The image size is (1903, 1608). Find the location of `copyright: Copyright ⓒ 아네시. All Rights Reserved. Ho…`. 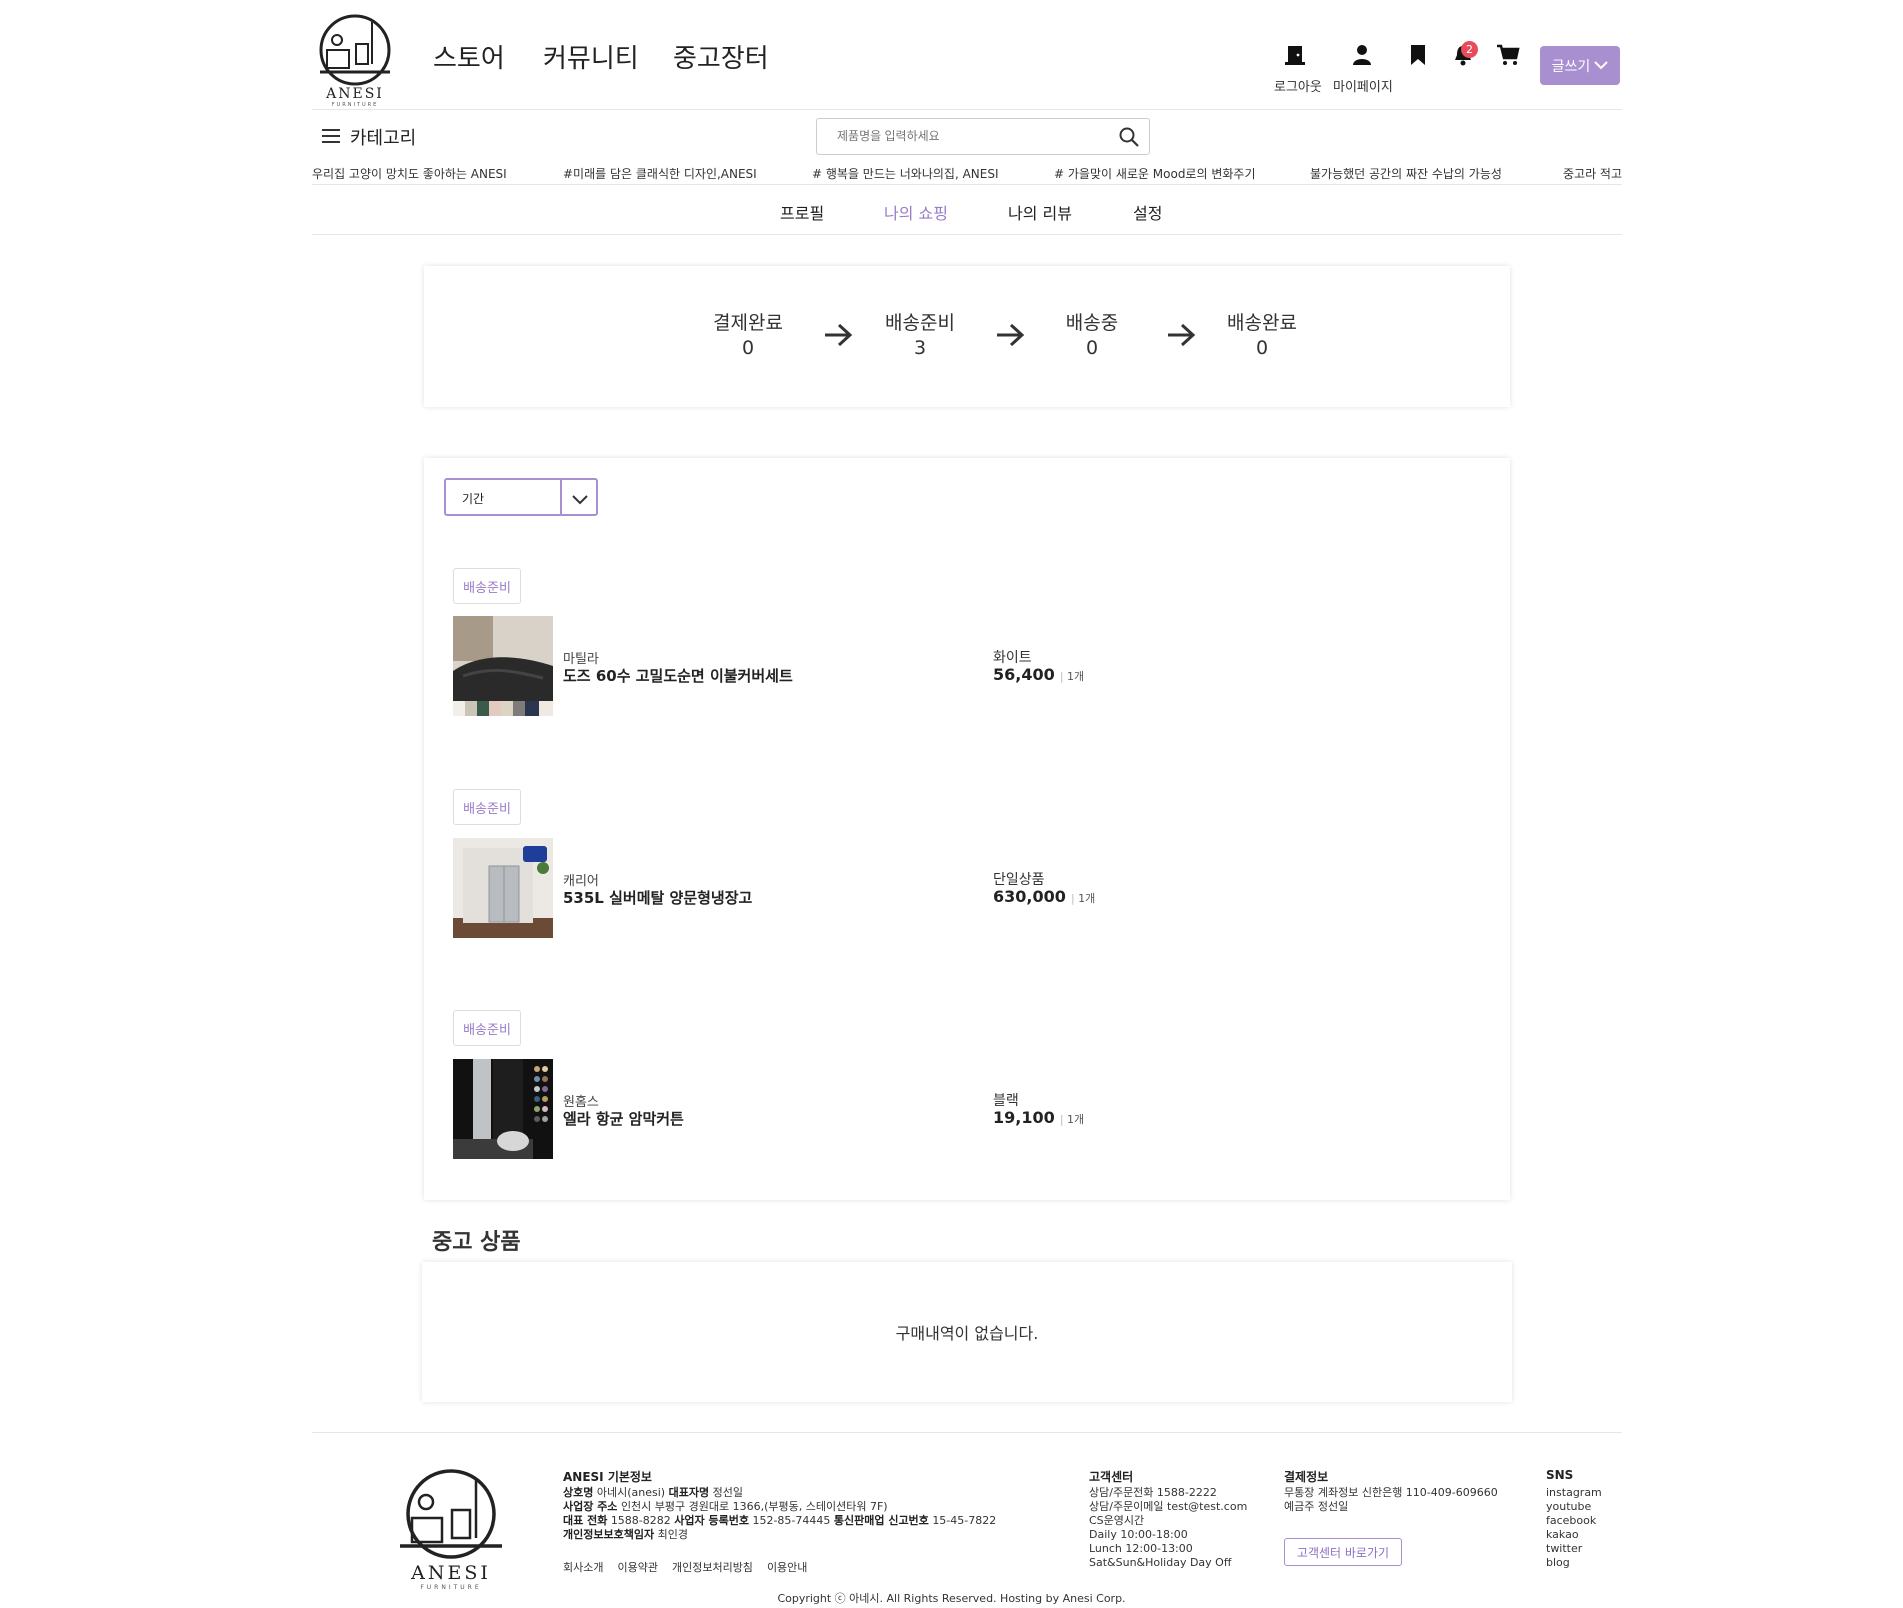

copyright: Copyright ⓒ 아네시. All Rights Reserved. Ho… is located at coordinates (951, 1598).